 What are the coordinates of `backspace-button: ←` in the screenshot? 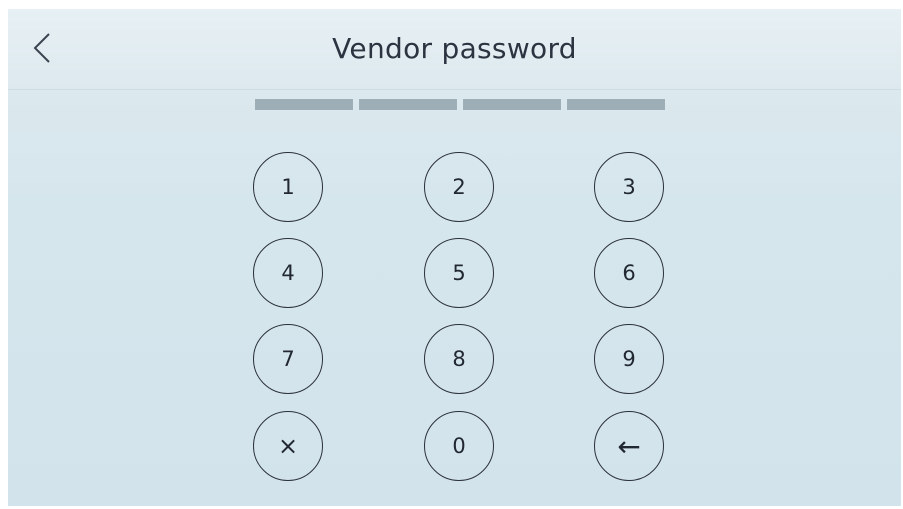 It's located at (629, 446).